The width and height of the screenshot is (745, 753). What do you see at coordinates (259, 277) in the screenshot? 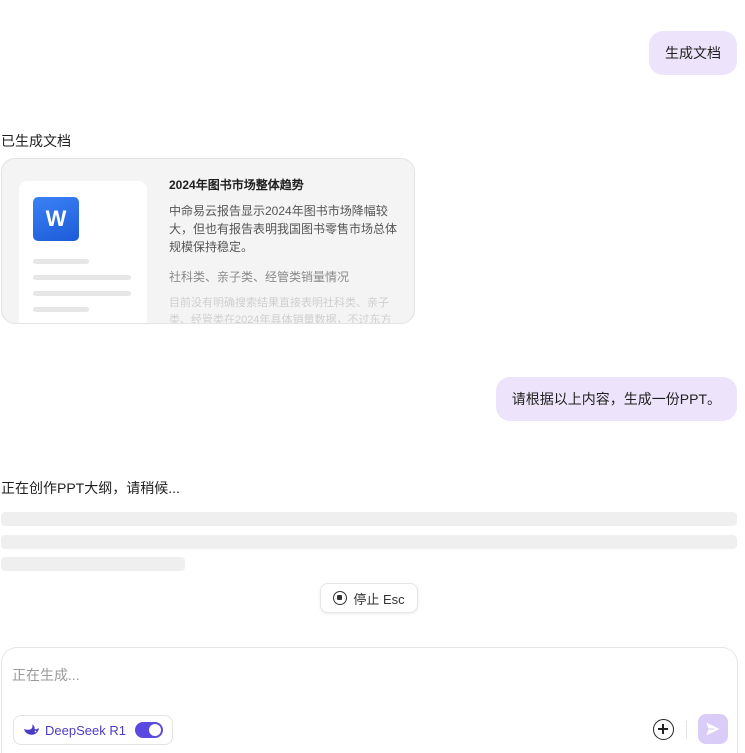
I see `document-subheading: 社科类、亲子类、经管类销量情况` at bounding box center [259, 277].